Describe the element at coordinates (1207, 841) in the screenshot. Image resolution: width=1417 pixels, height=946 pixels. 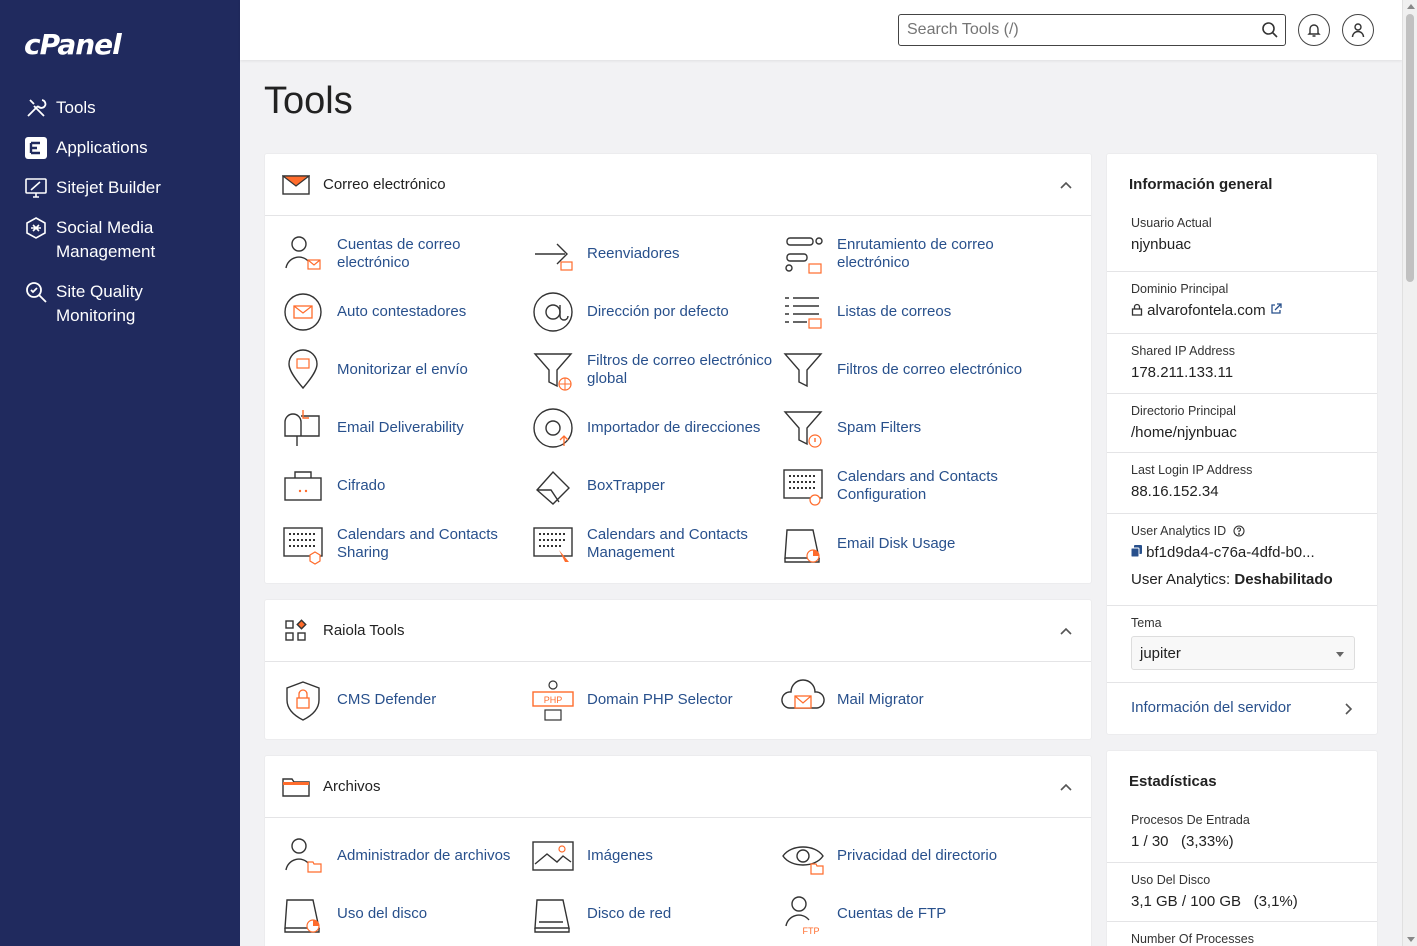
I see `stat-percent: (3,33%)` at that location.